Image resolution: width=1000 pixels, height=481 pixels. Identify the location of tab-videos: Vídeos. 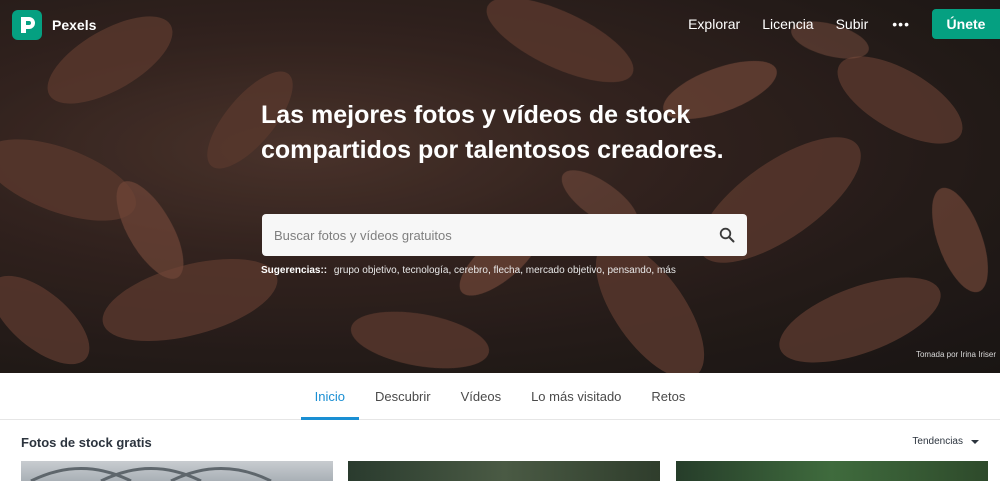
(481, 396).